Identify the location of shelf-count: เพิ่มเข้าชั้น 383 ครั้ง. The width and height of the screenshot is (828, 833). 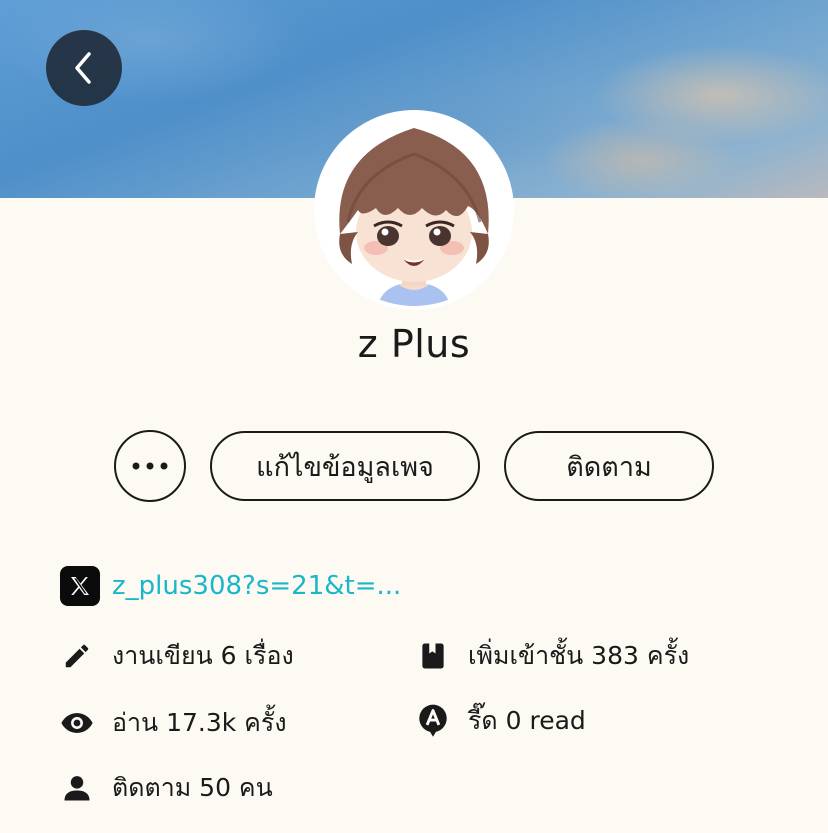
(579, 655).